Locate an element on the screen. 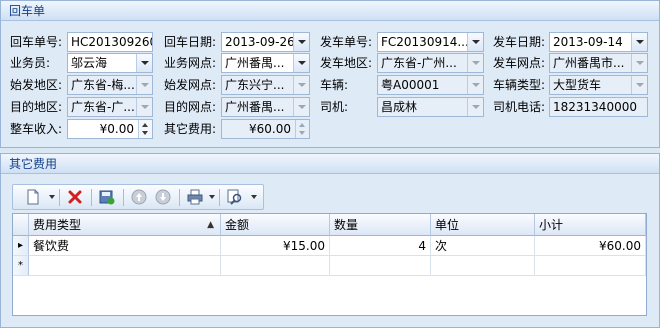 This screenshot has width=660, height=328. table-cell-fee-type: 餐饮费 is located at coordinates (125, 246).